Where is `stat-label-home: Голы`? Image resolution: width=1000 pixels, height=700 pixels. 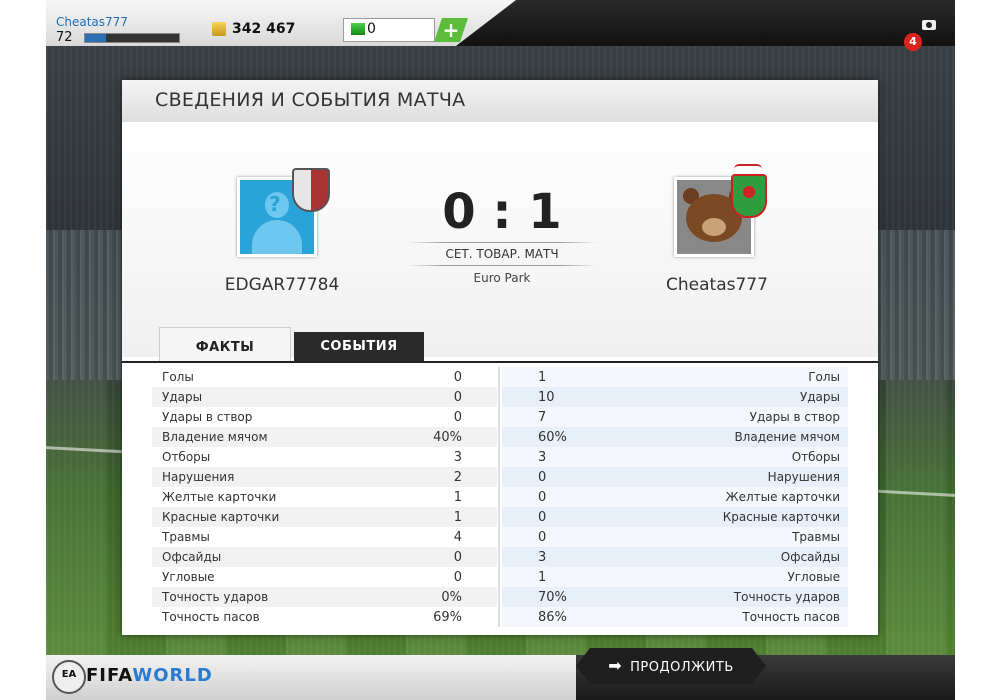 stat-label-home: Голы is located at coordinates (178, 377).